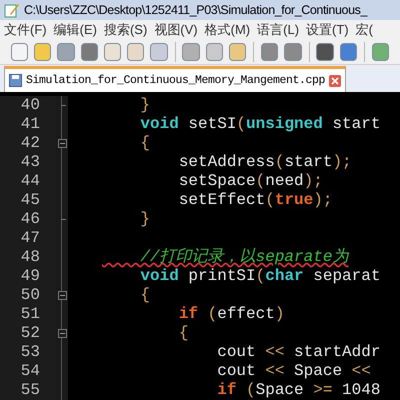 The width and height of the screenshot is (400, 400). I want to click on code-token: need, so click(284, 181).